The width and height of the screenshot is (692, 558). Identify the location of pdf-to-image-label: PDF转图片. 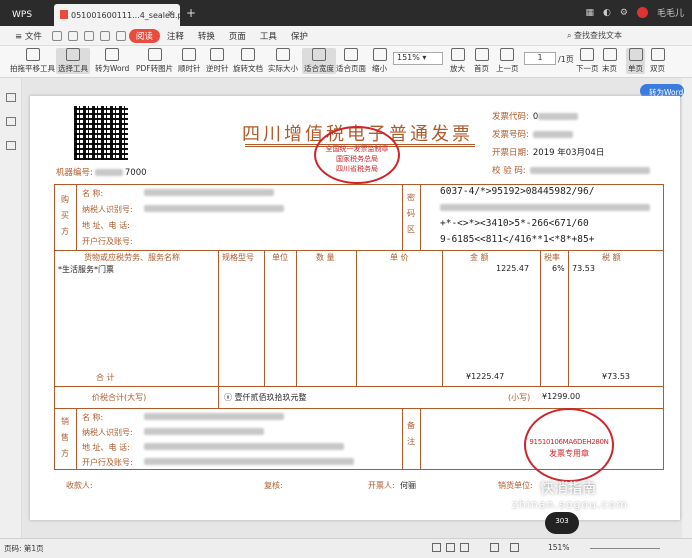
(155, 68).